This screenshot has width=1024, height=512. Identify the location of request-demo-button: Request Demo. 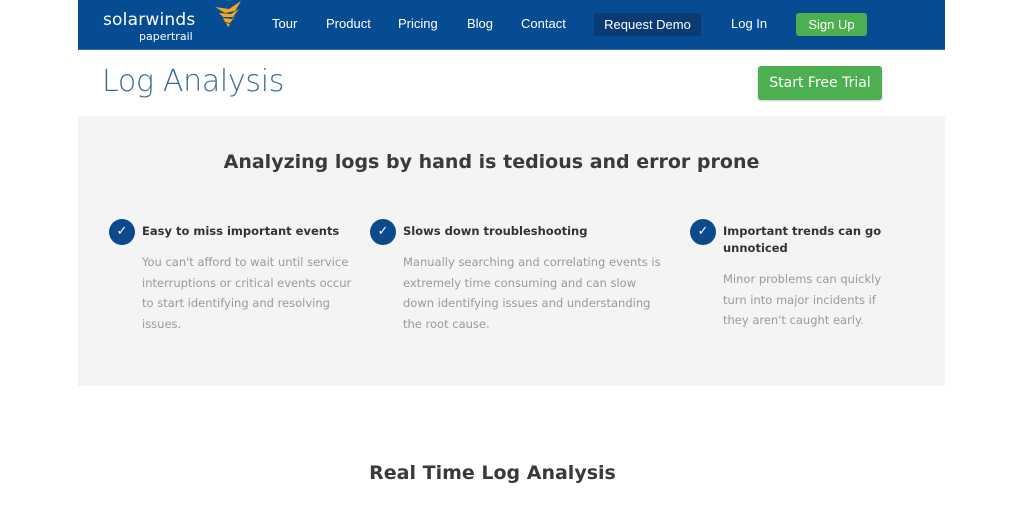
(647, 24).